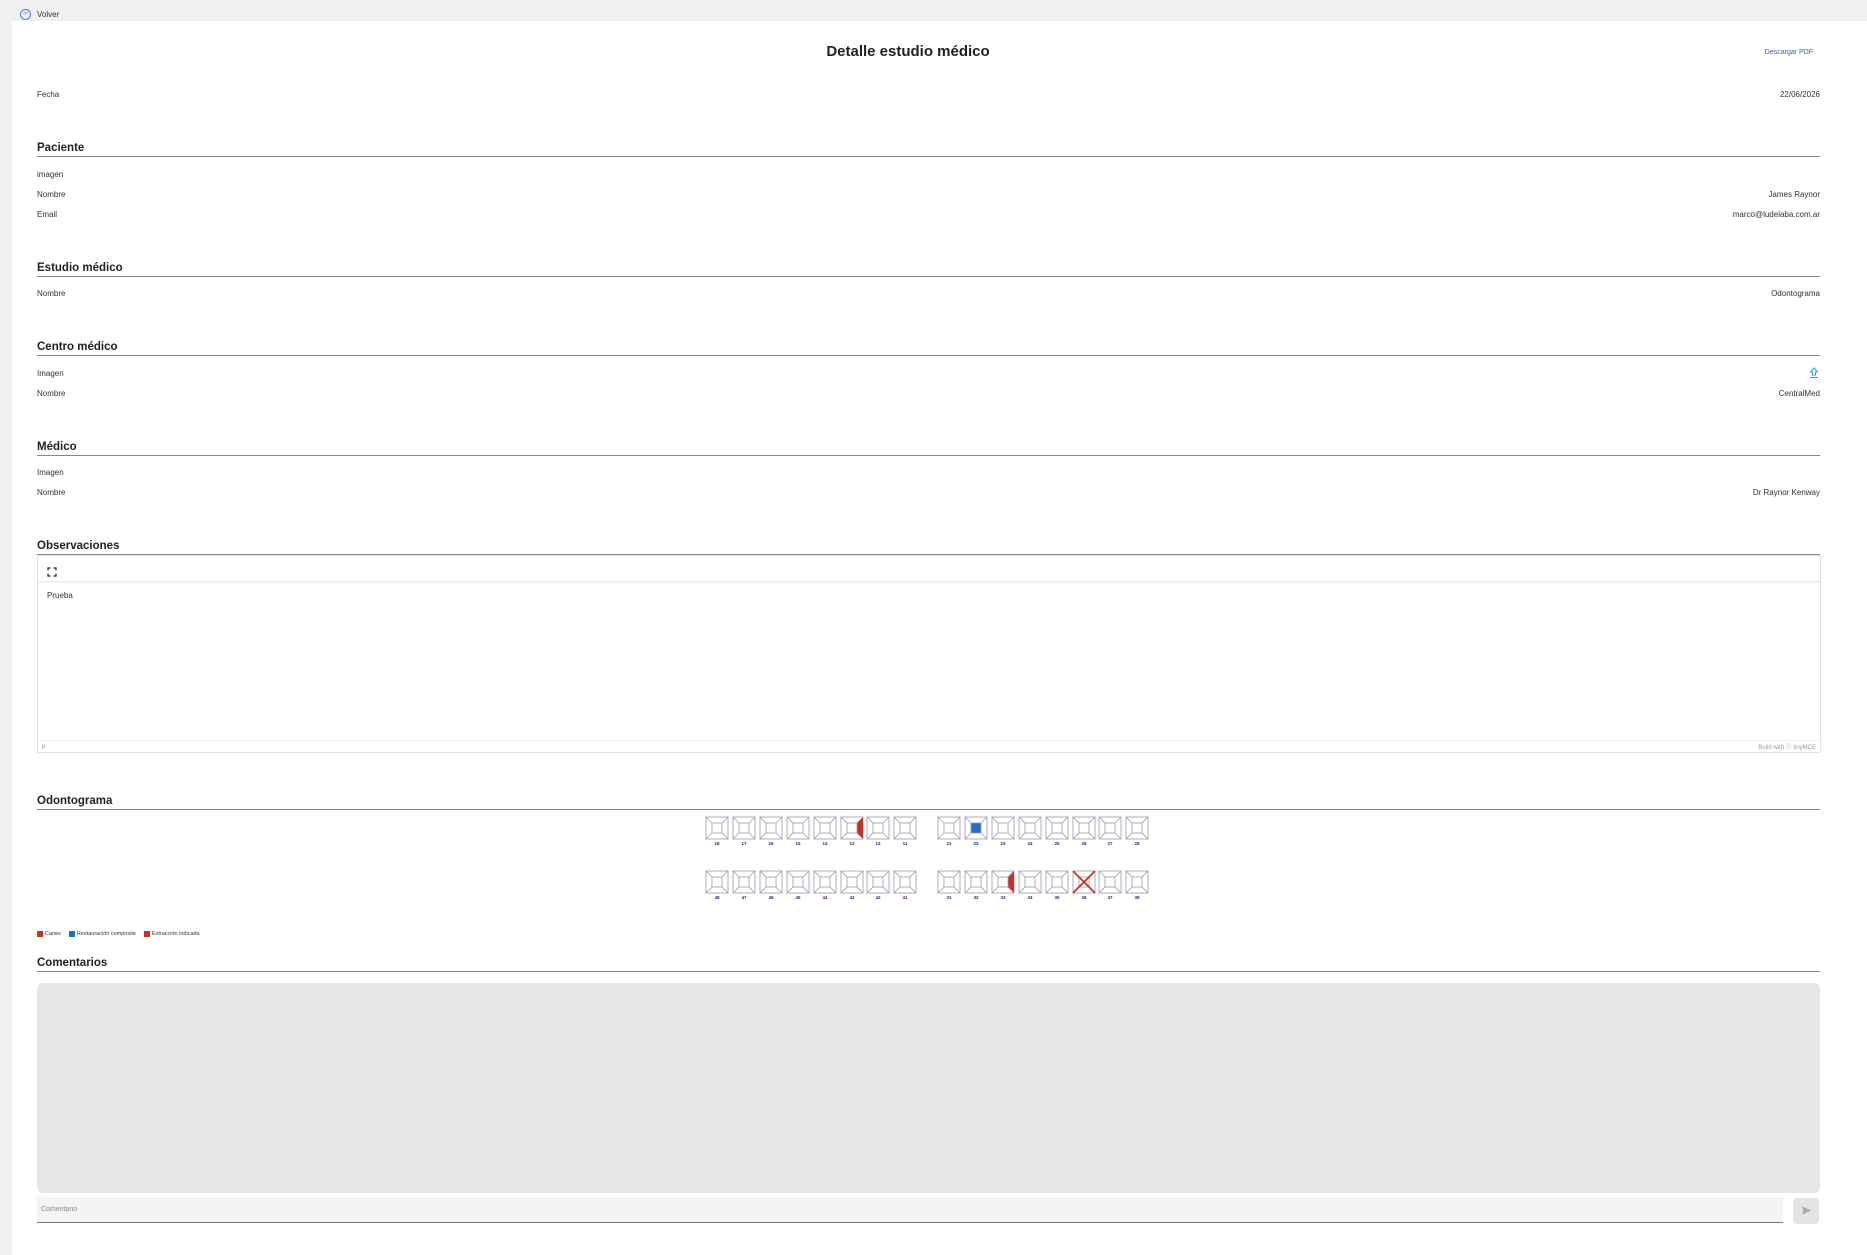 This screenshot has width=1867, height=1255. I want to click on tooth-24: 24, so click(1030, 831).